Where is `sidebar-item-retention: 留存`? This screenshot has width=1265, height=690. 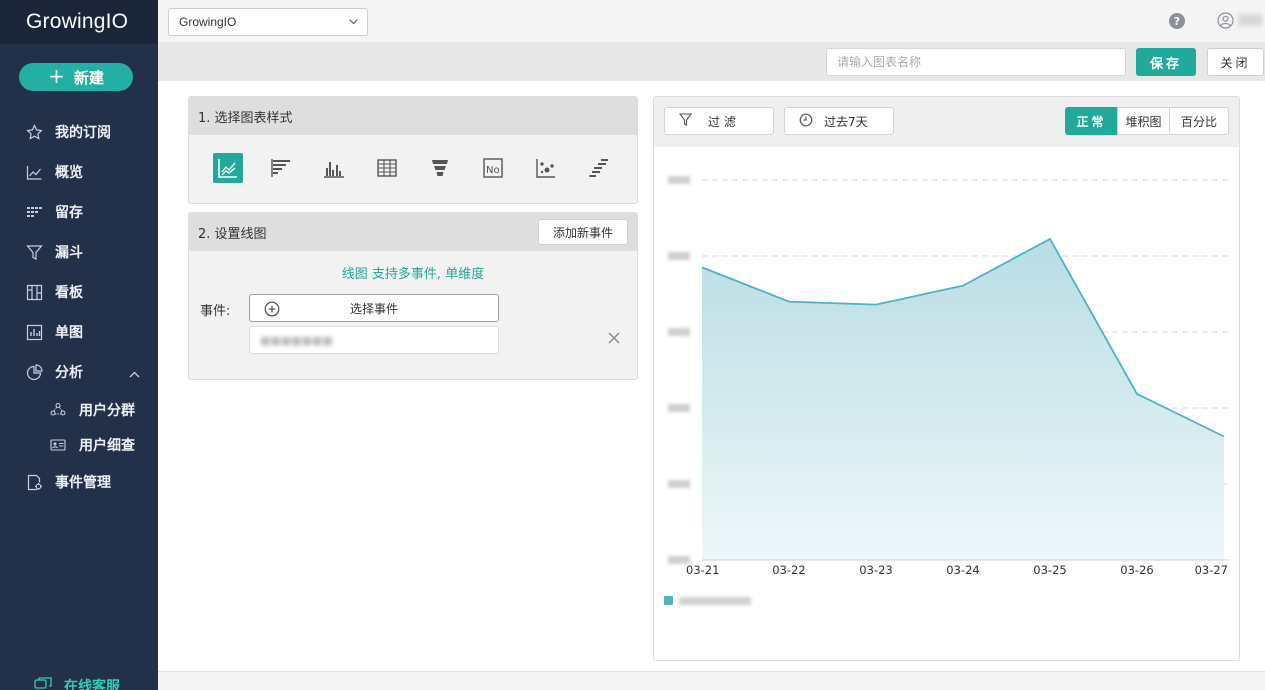
sidebar-item-retention: 留存 is located at coordinates (79, 212).